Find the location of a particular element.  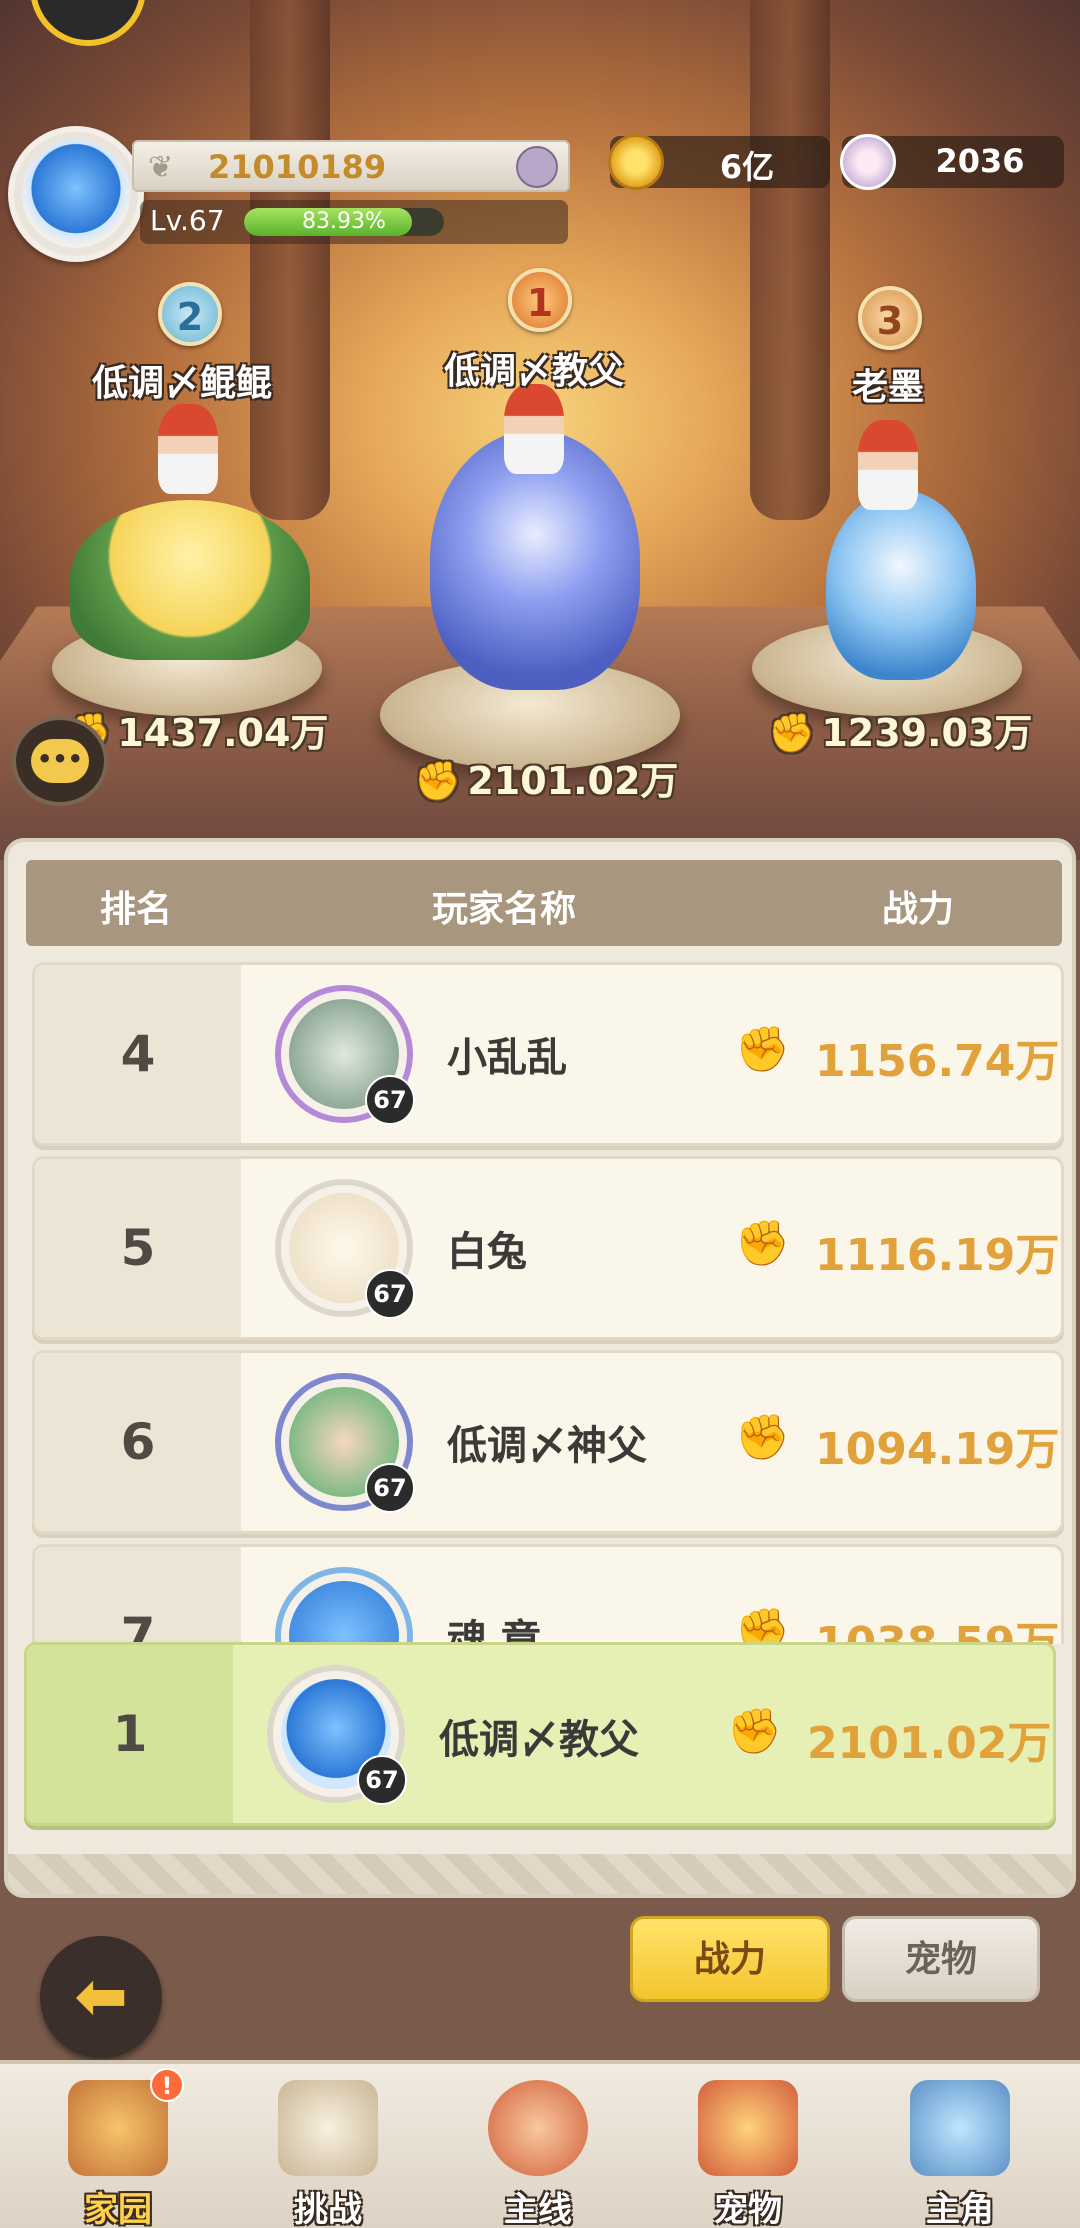

my-rank-row: 1 67 低调〆教父 ✊ 2101.02万 is located at coordinates (540, 1734).